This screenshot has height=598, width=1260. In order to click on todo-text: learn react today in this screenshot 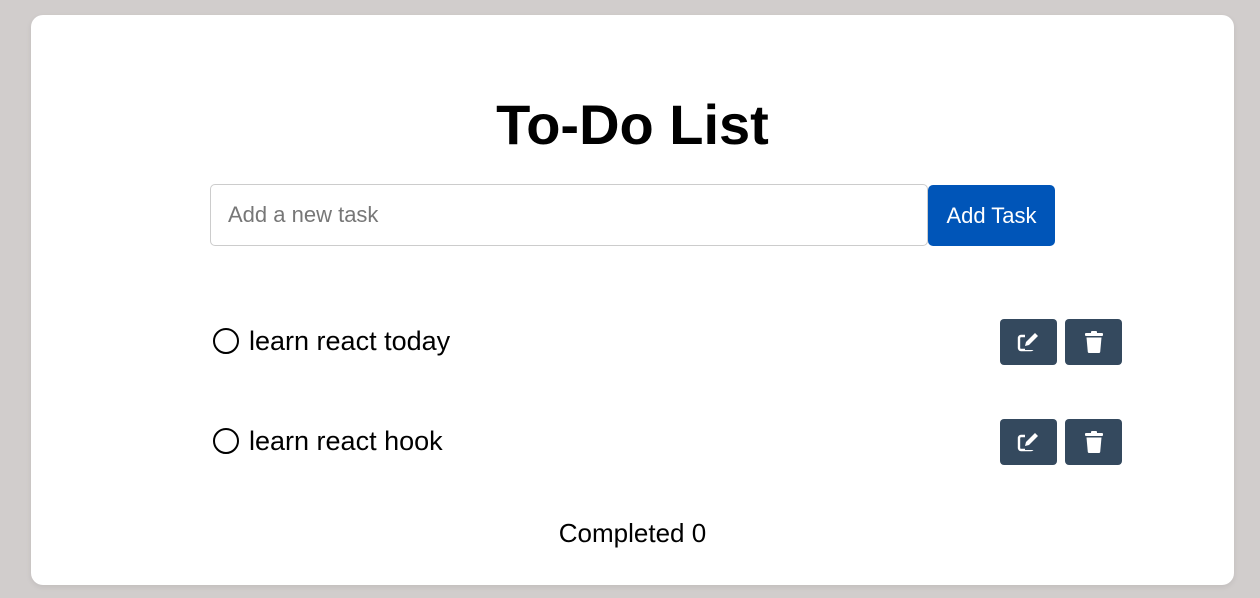, I will do `click(350, 341)`.